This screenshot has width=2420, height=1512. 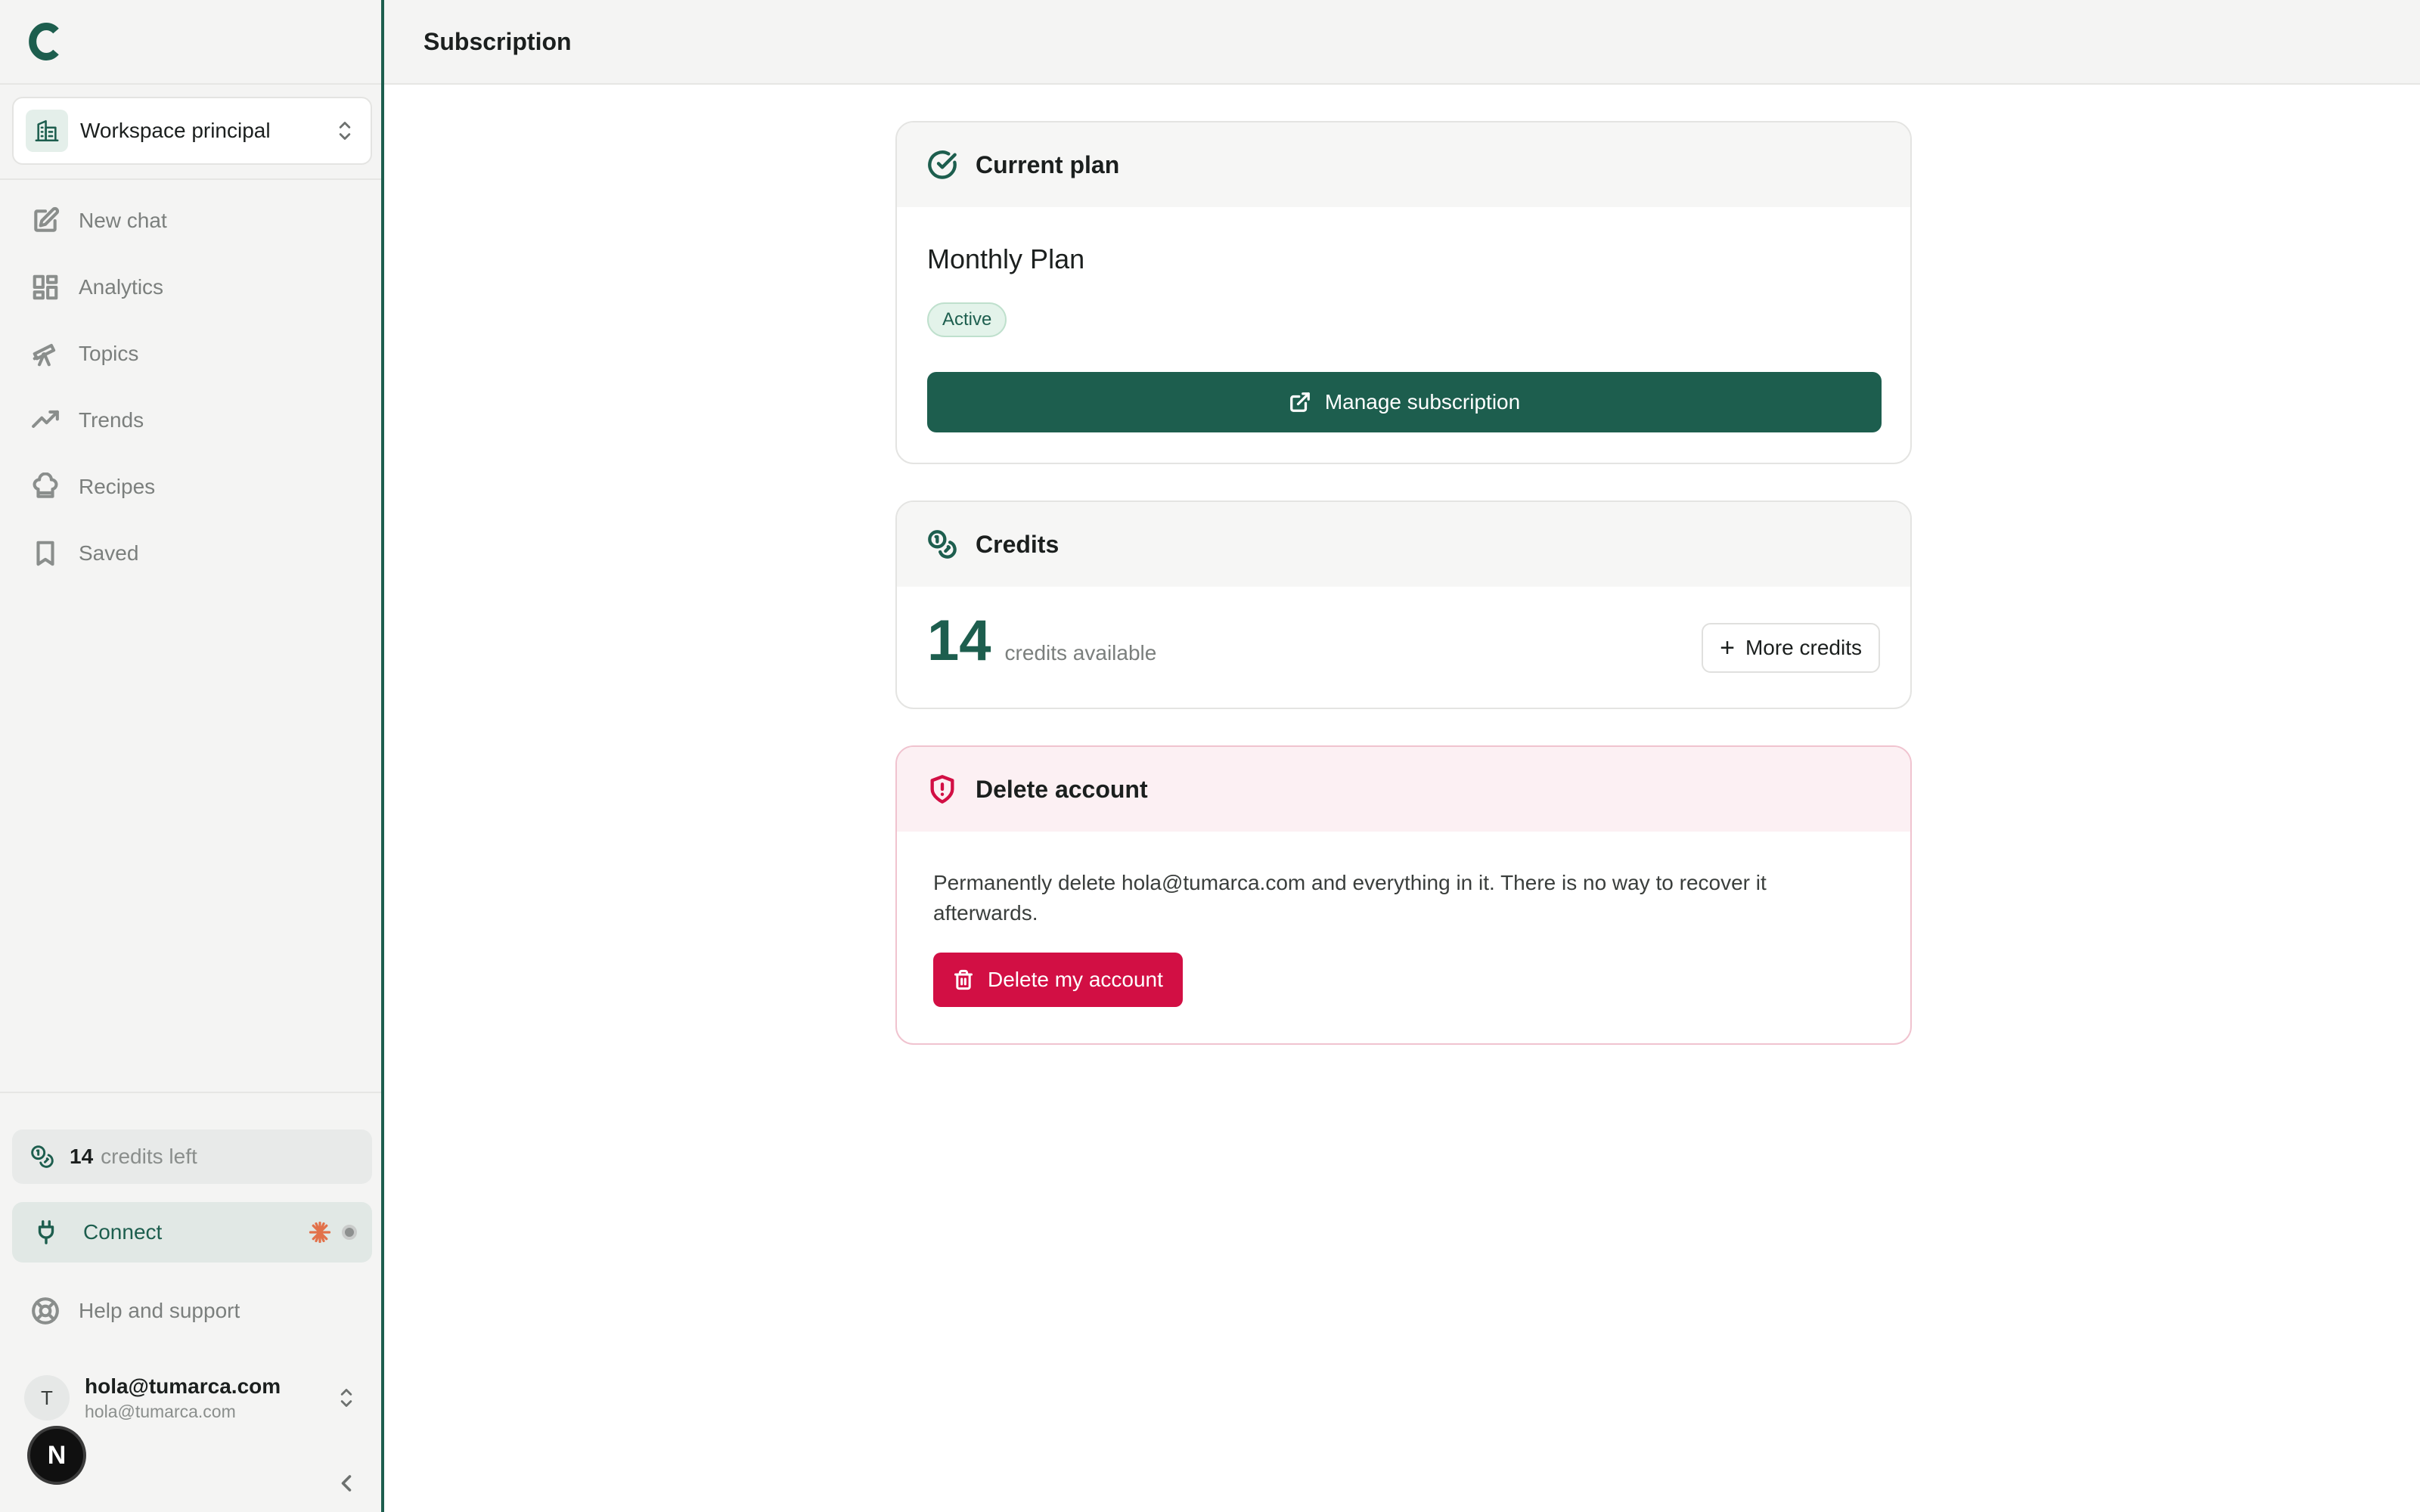 What do you see at coordinates (45, 287) in the screenshot?
I see `grid-icon` at bounding box center [45, 287].